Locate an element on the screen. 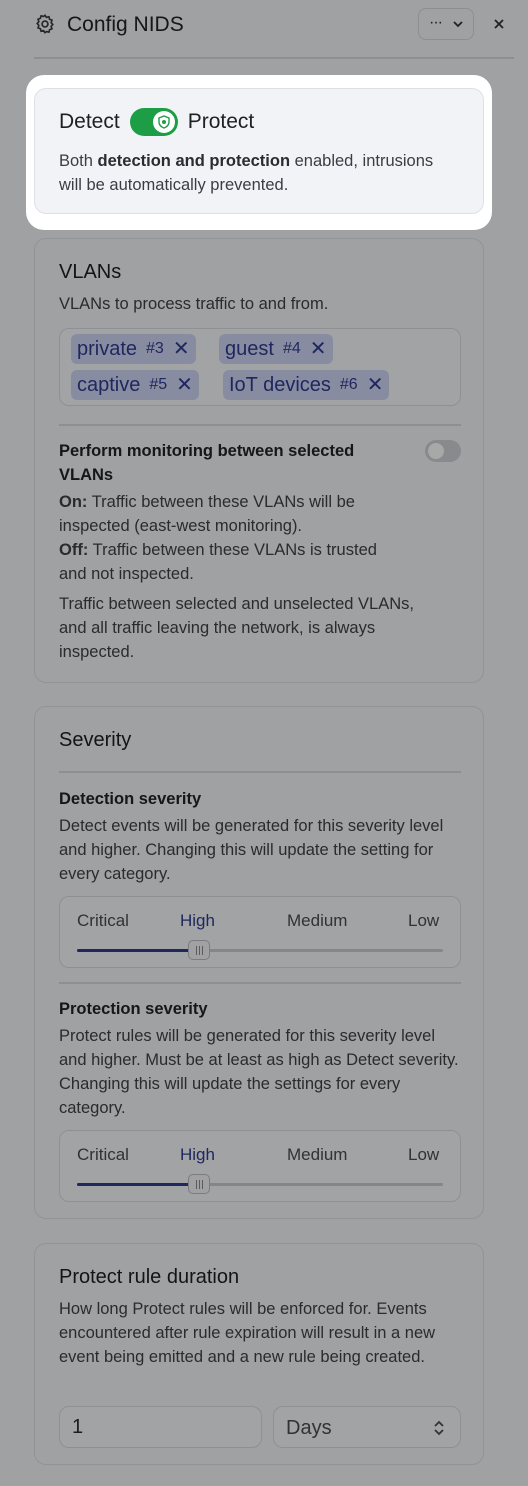  protect-label: Protect is located at coordinates (221, 121).